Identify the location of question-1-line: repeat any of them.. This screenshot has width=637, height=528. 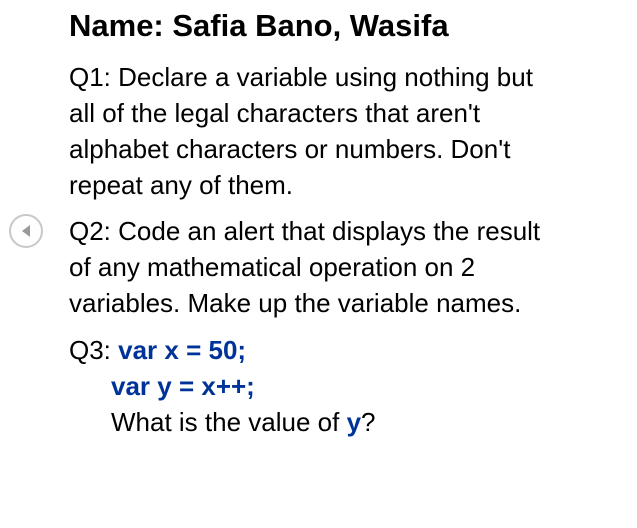
(181, 185).